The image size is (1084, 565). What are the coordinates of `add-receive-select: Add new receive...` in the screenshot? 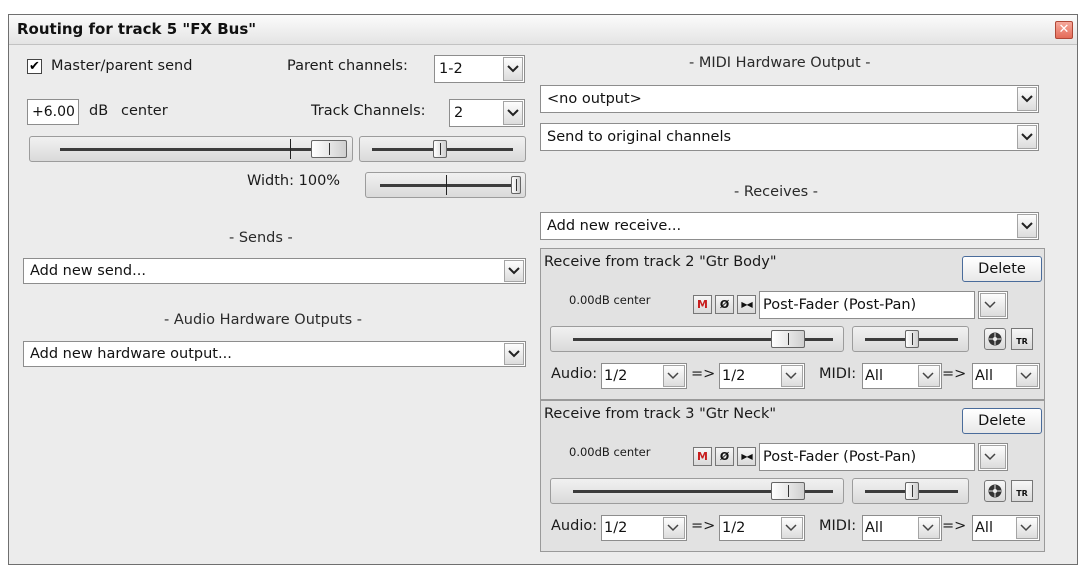 It's located at (789, 226).